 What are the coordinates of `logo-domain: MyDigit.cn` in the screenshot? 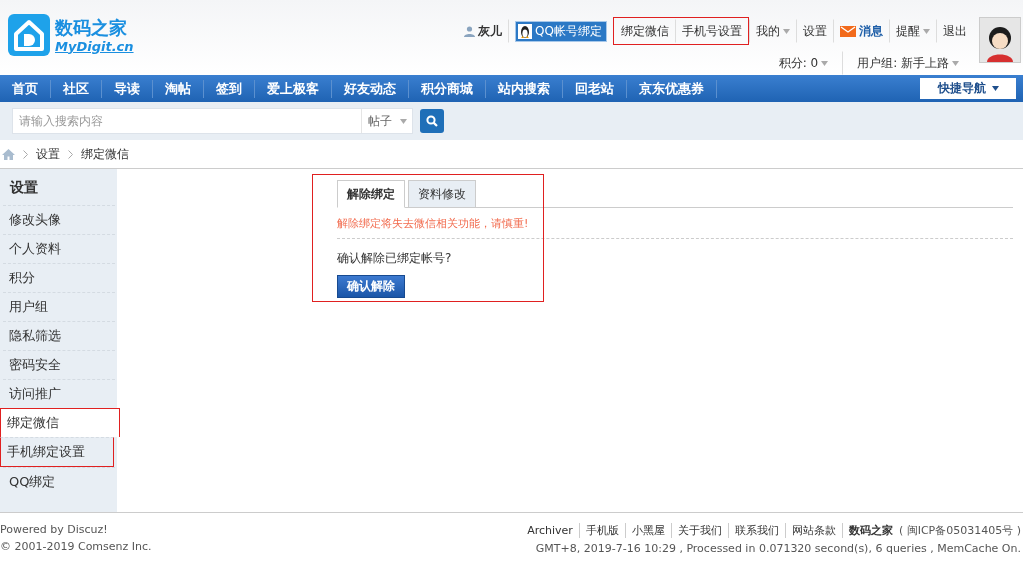 It's located at (94, 46).